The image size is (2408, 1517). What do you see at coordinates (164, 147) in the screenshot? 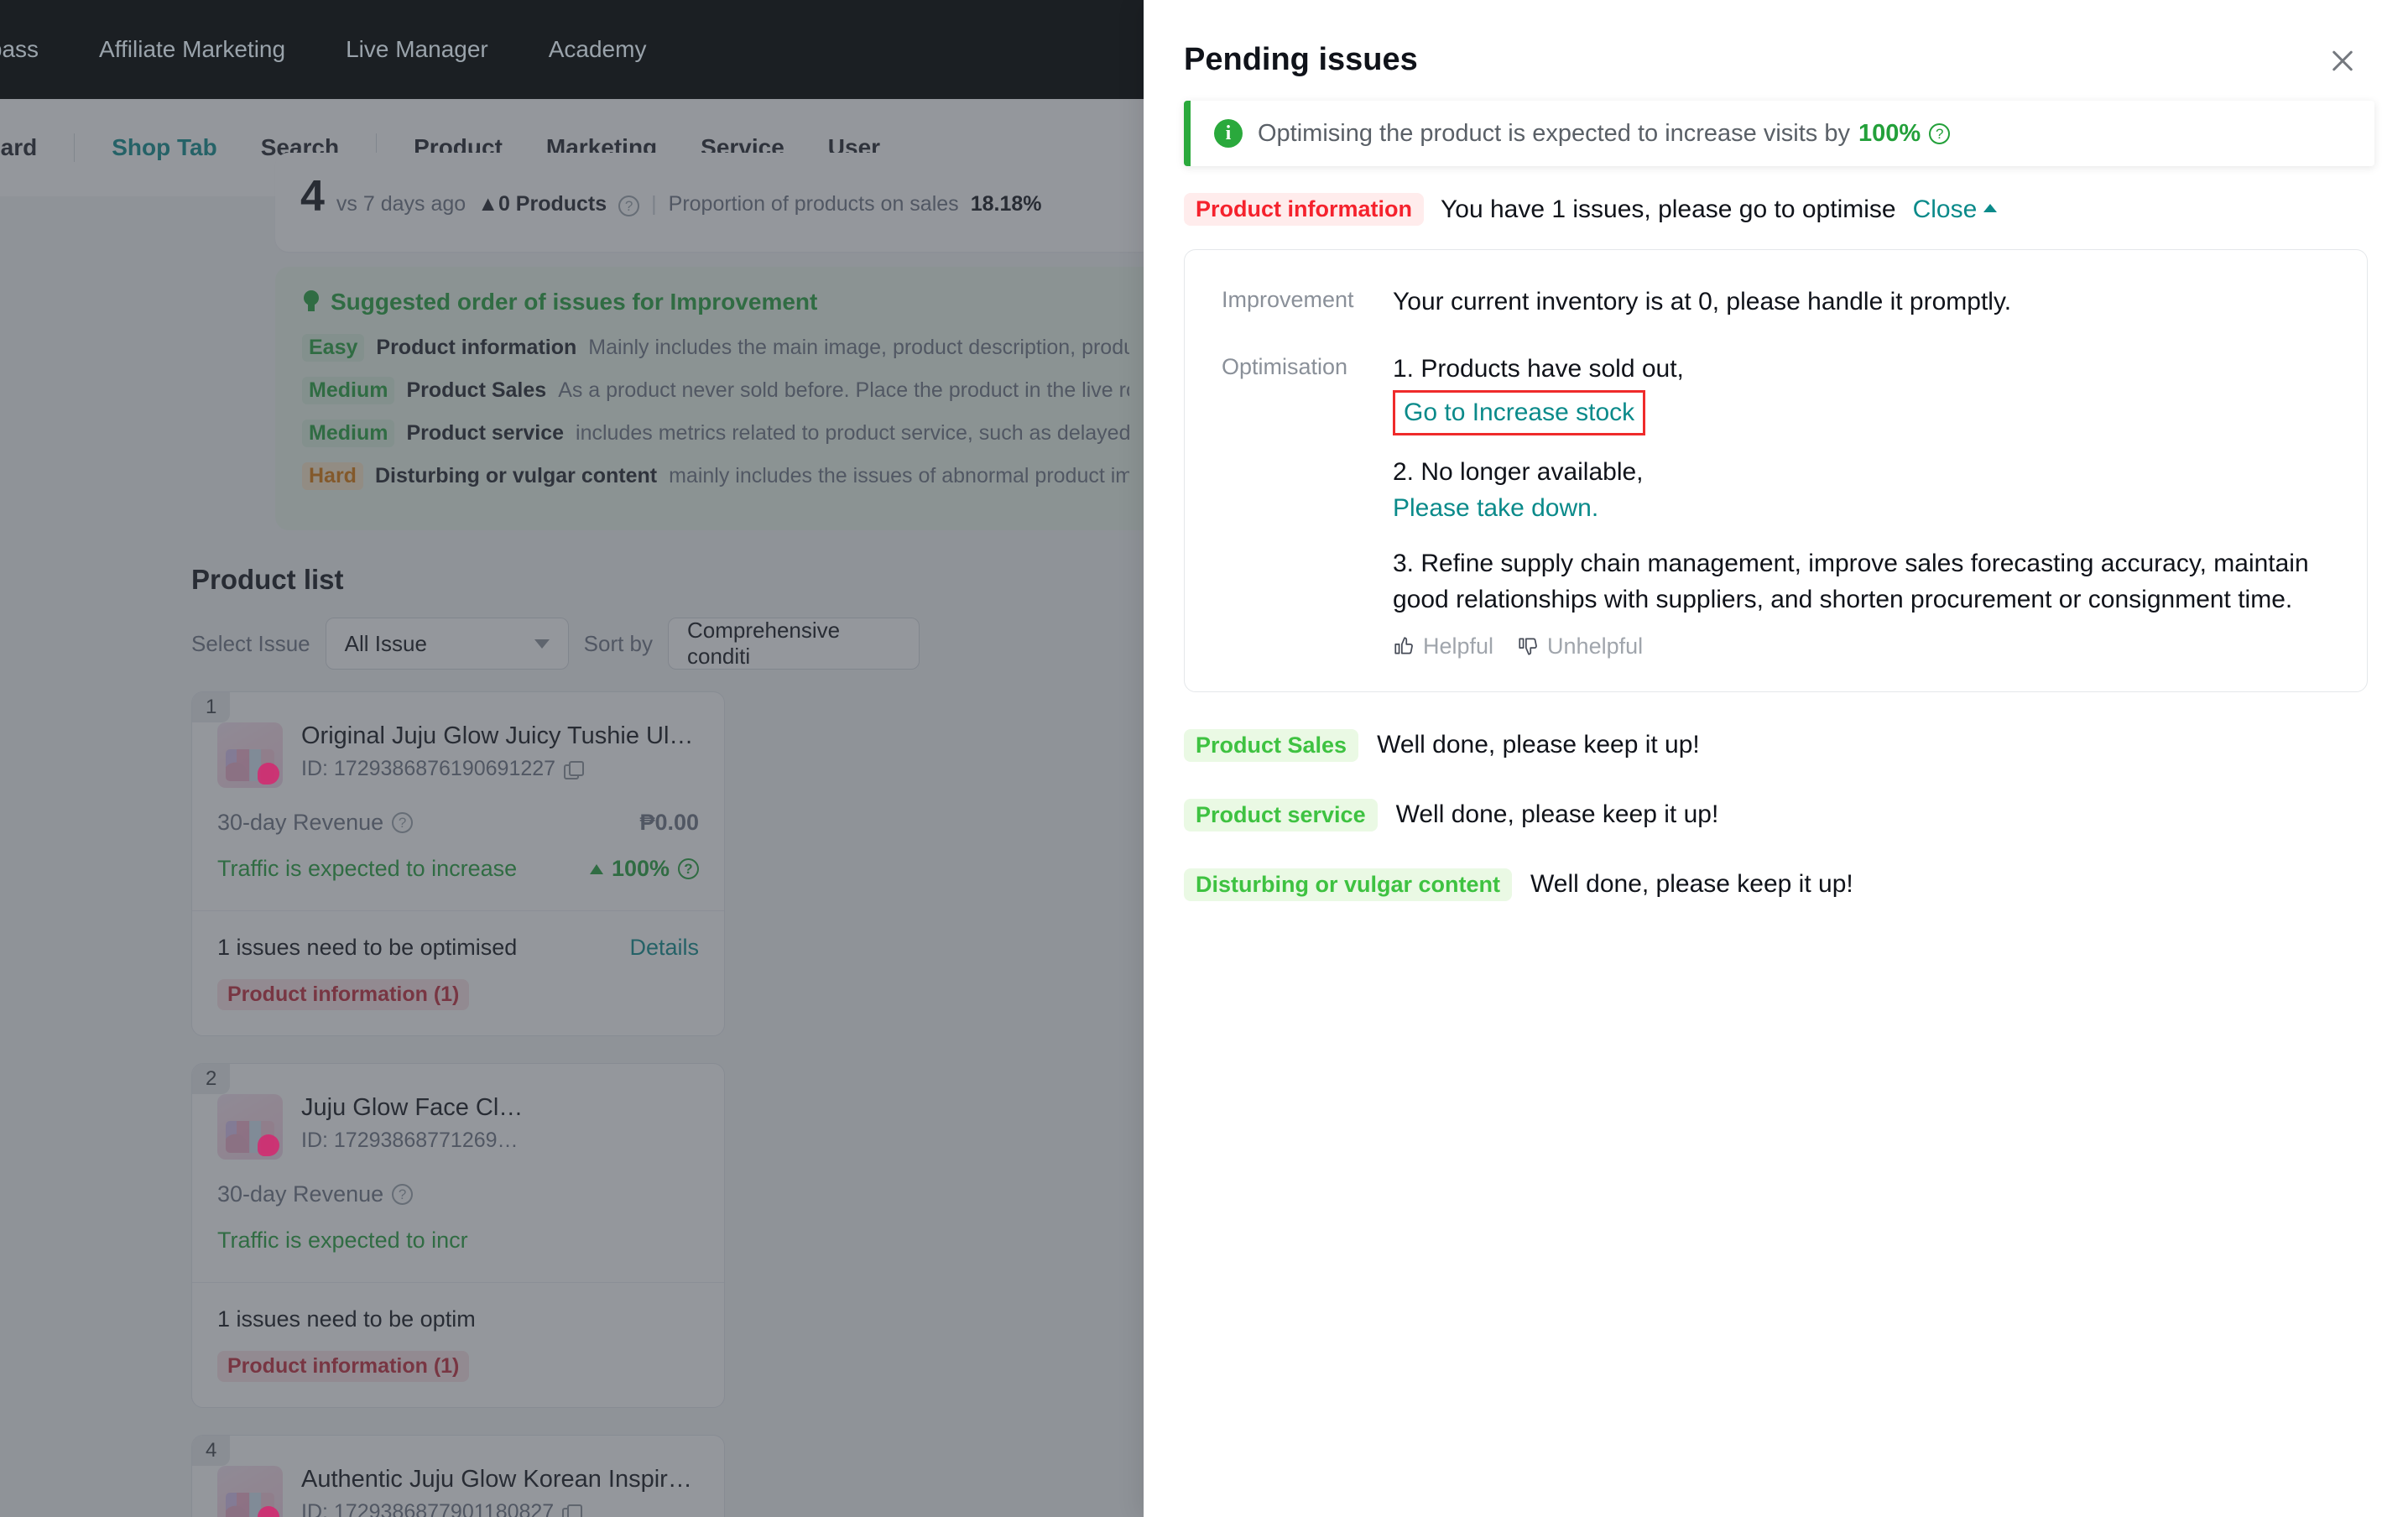
I see `sub-nav-item-shop-tab: Shop Tab` at bounding box center [164, 147].